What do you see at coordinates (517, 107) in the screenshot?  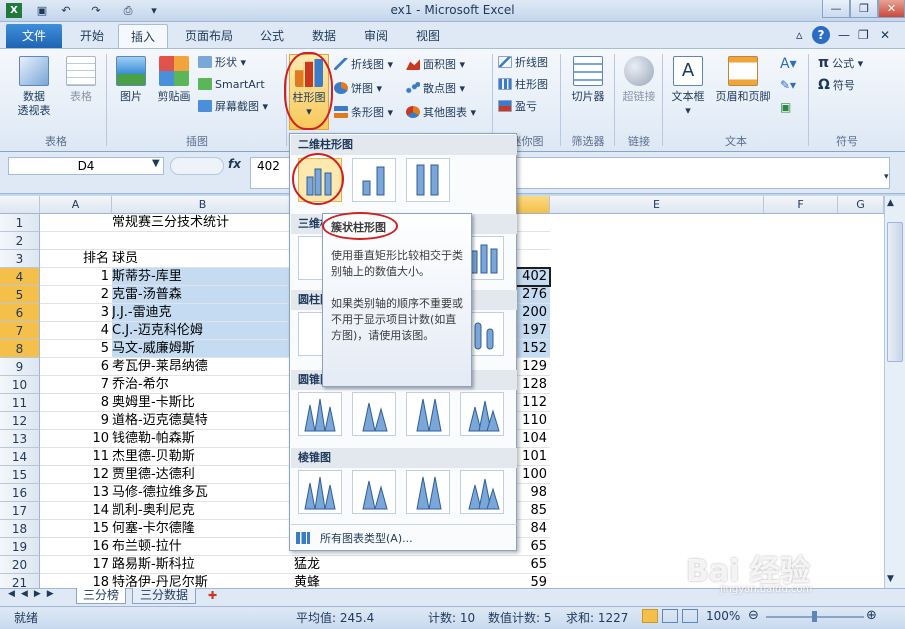 I see `sparkline-winloss-button: 盈亏` at bounding box center [517, 107].